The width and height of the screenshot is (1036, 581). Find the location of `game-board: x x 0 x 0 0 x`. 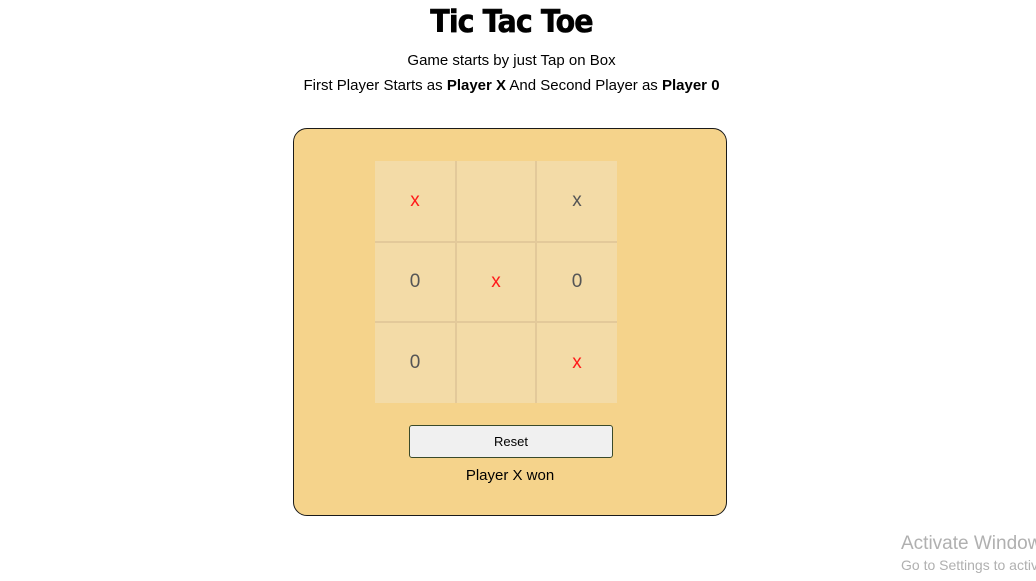

game-board: x x 0 x 0 0 x is located at coordinates (497, 283).